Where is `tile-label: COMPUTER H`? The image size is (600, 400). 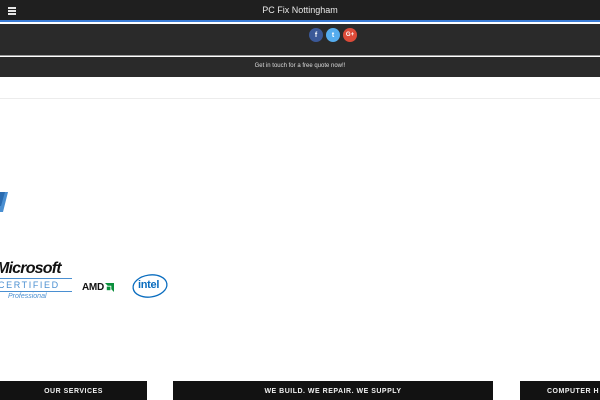
tile-label: COMPUTER H is located at coordinates (573, 391).